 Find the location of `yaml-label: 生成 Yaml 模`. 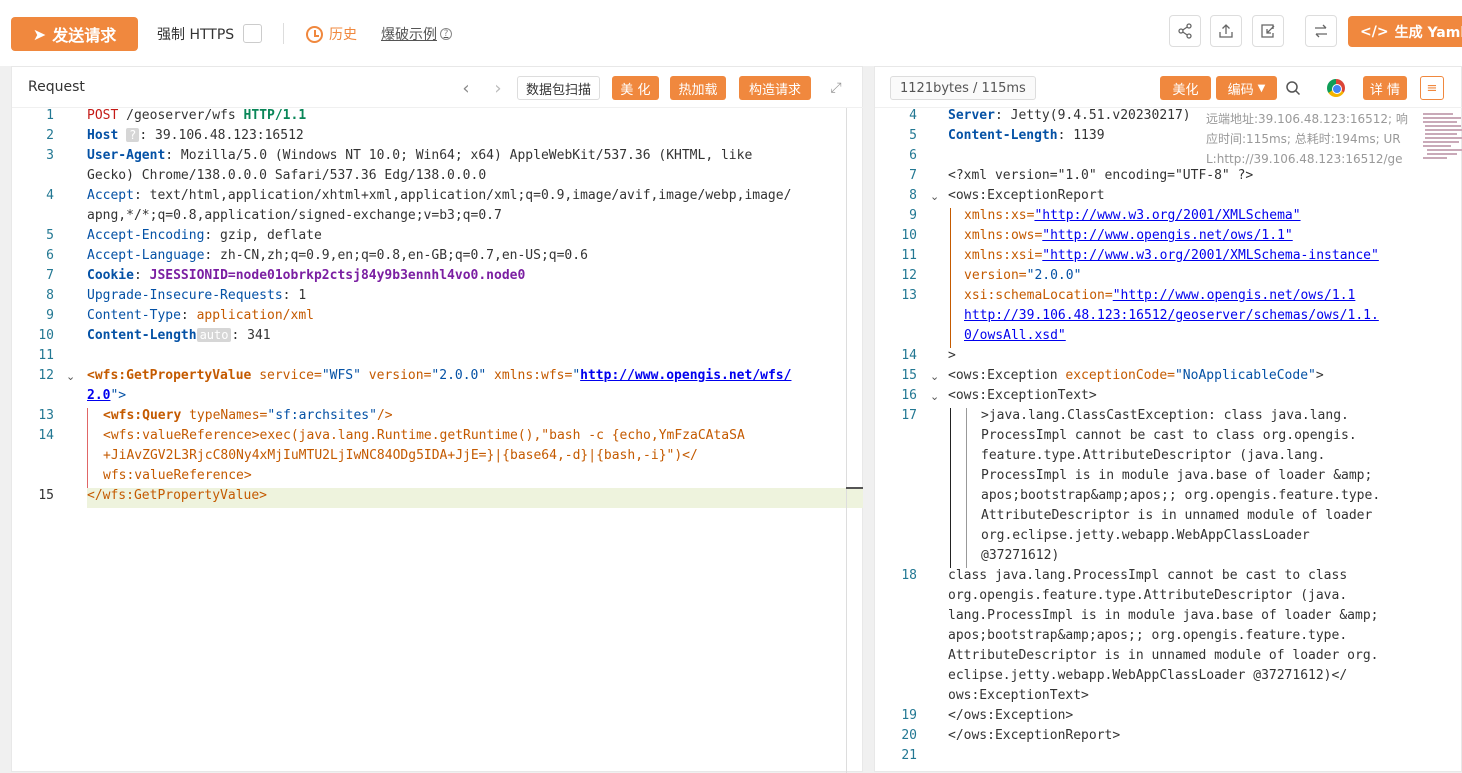

yaml-label: 生成 Yaml 模 is located at coordinates (1428, 32).